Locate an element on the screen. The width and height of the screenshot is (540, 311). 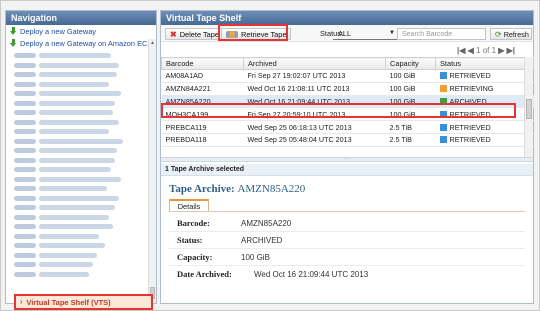
panel-splitter: ···· is located at coordinates (347, 159).